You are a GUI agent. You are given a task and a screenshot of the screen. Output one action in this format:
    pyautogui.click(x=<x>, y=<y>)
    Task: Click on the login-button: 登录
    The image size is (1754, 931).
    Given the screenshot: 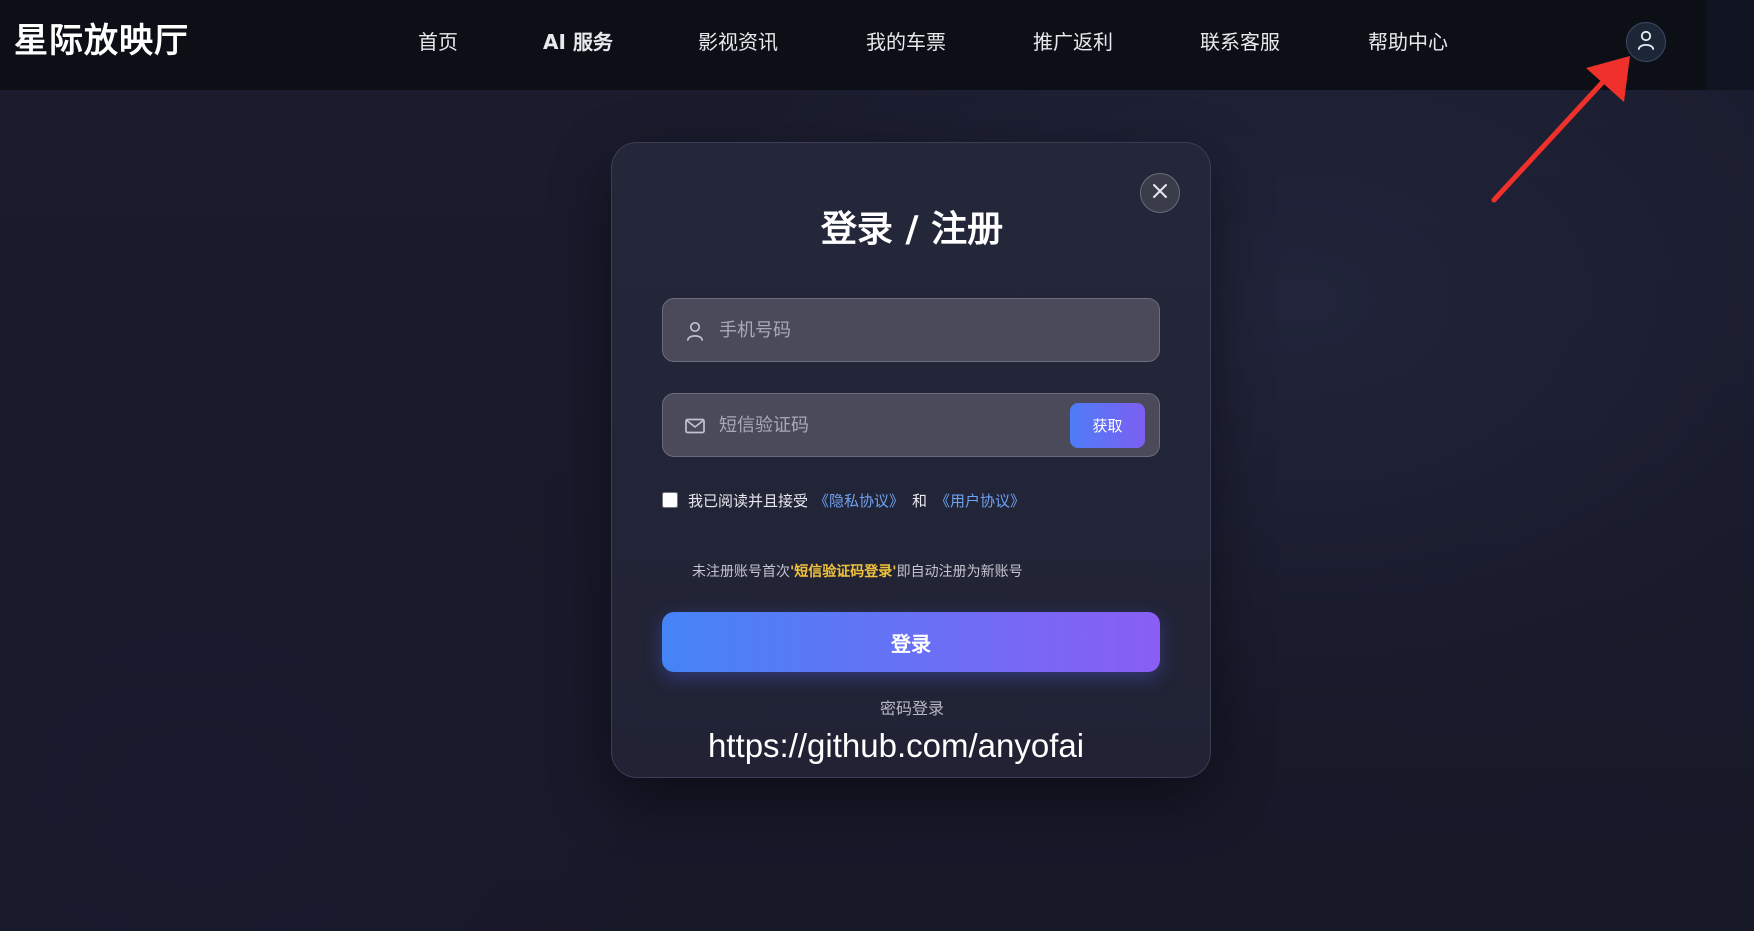 What is the action you would take?
    pyautogui.click(x=911, y=642)
    